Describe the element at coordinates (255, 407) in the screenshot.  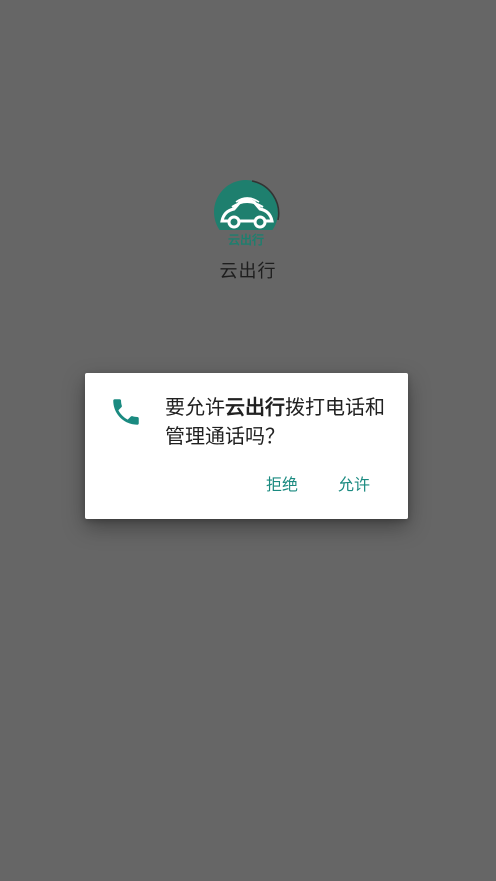
I see `message-app-name: 云出行` at that location.